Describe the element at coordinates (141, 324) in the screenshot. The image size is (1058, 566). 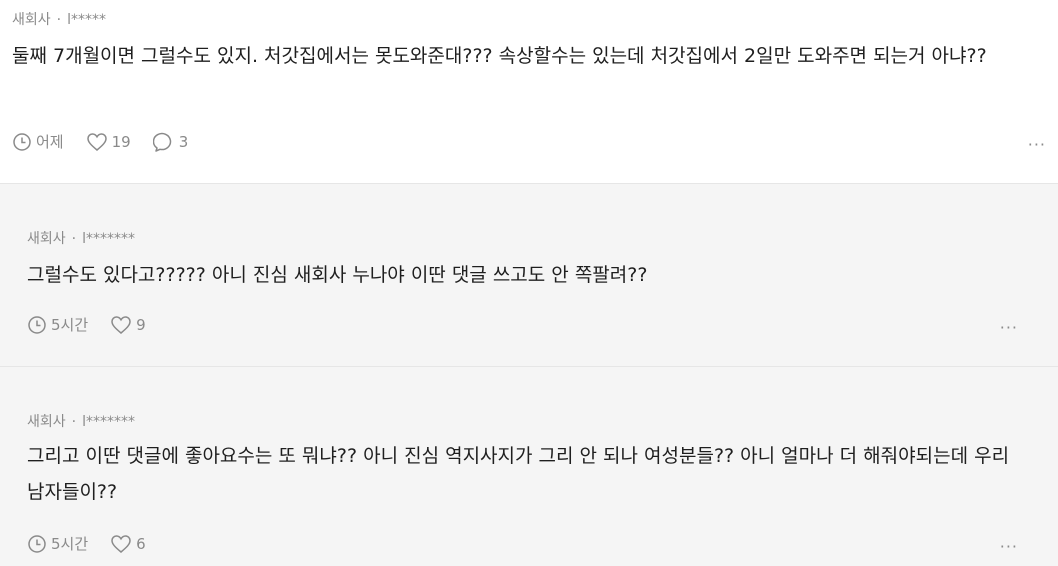
I see `like-count: 9` at that location.